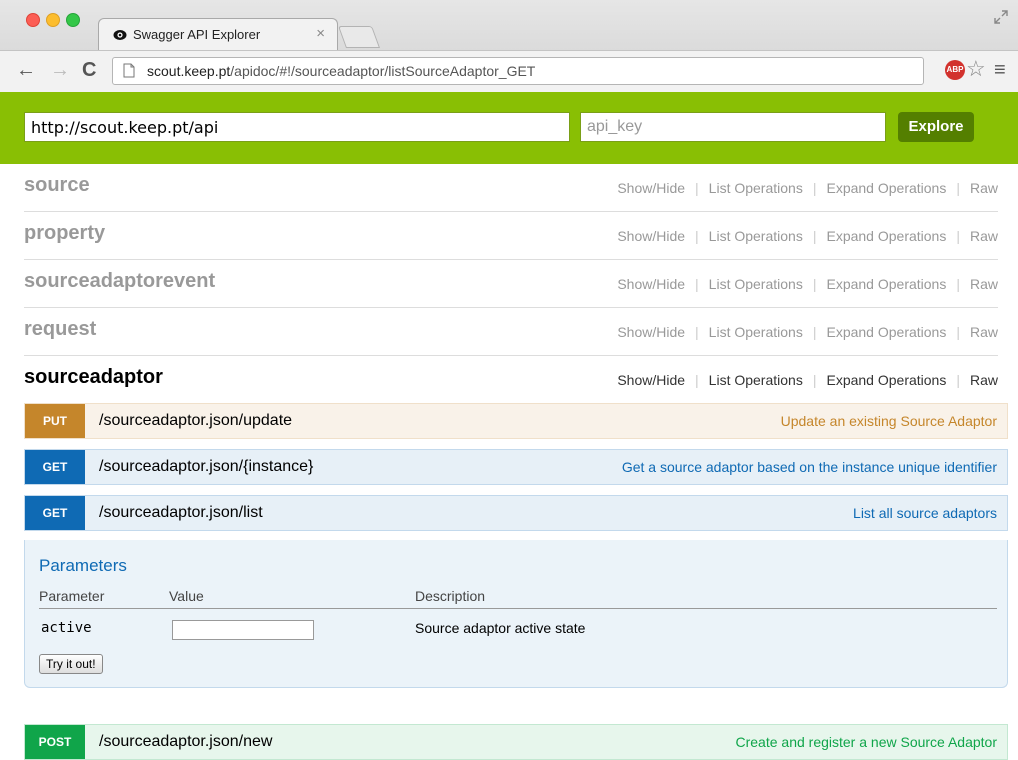 The height and width of the screenshot is (760, 1018). What do you see at coordinates (206, 467) in the screenshot?
I see `operation-path: /sourceadaptor.json/{instance}` at bounding box center [206, 467].